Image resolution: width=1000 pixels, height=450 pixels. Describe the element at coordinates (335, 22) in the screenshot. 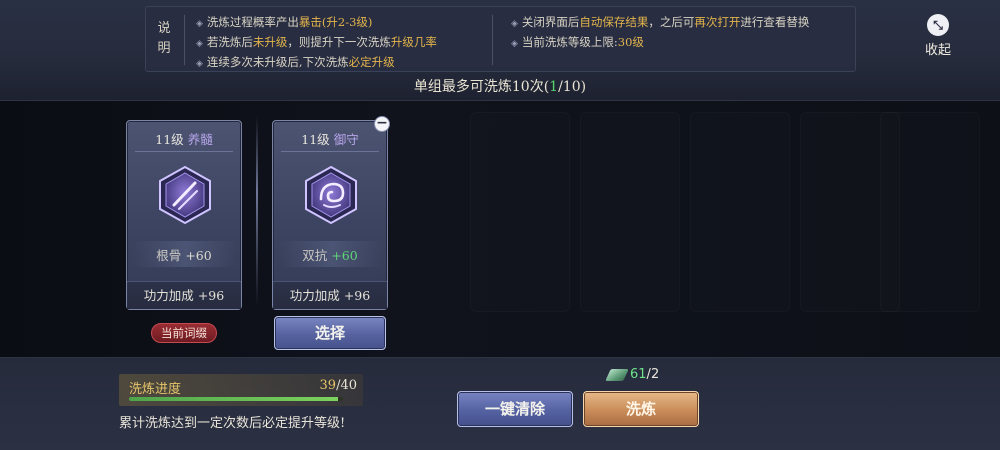

I see `rule-highlight: 暴击(升2-3级)` at that location.